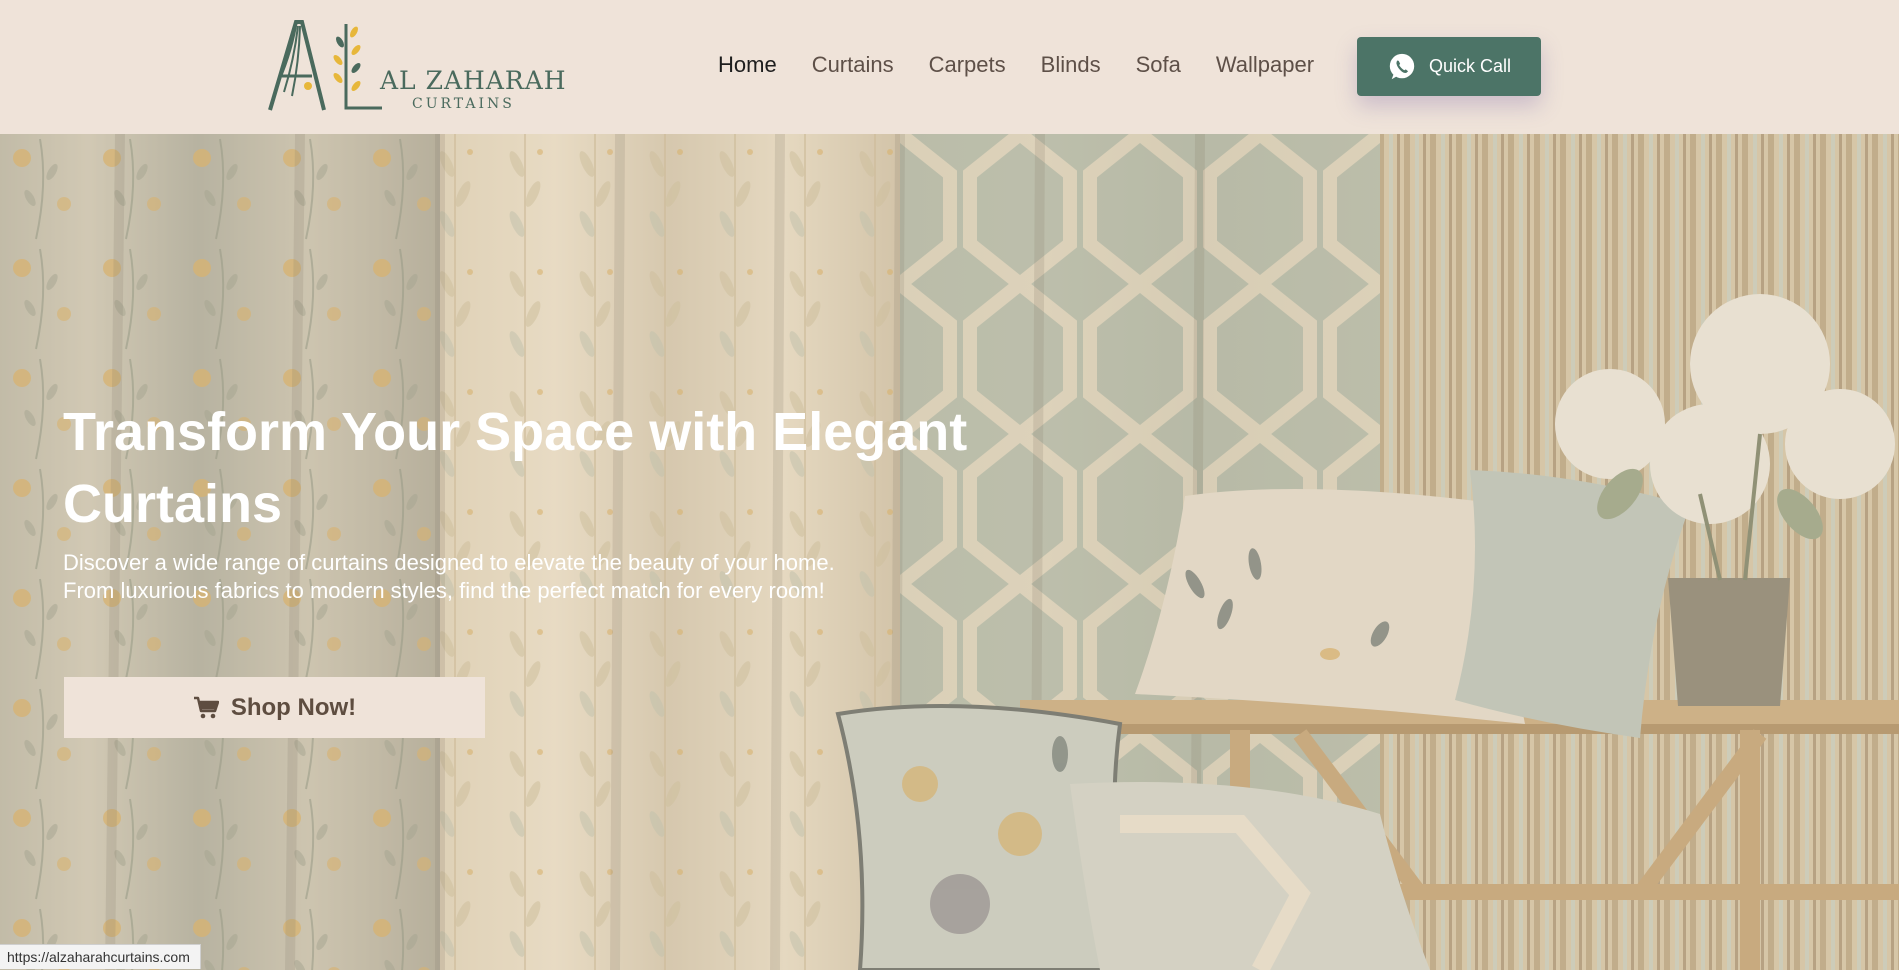 This screenshot has width=1899, height=970. What do you see at coordinates (1265, 65) in the screenshot?
I see `nav-item-wallpaper: Wallpaper` at bounding box center [1265, 65].